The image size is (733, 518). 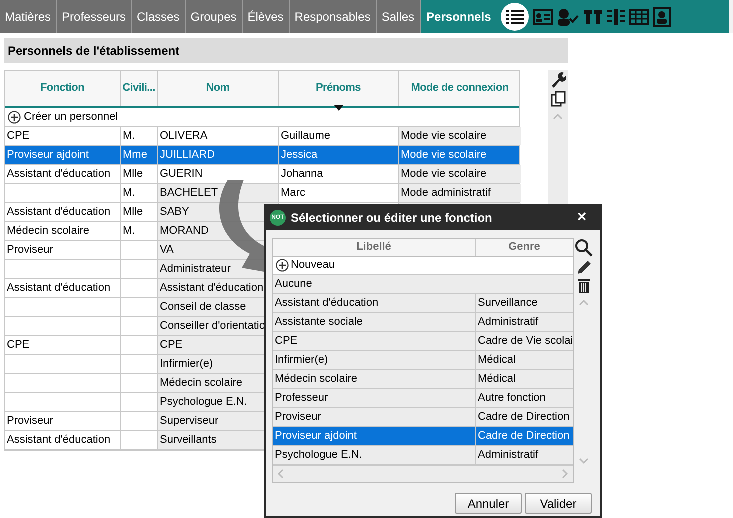 What do you see at coordinates (159, 16) in the screenshot?
I see `tab: Classes` at bounding box center [159, 16].